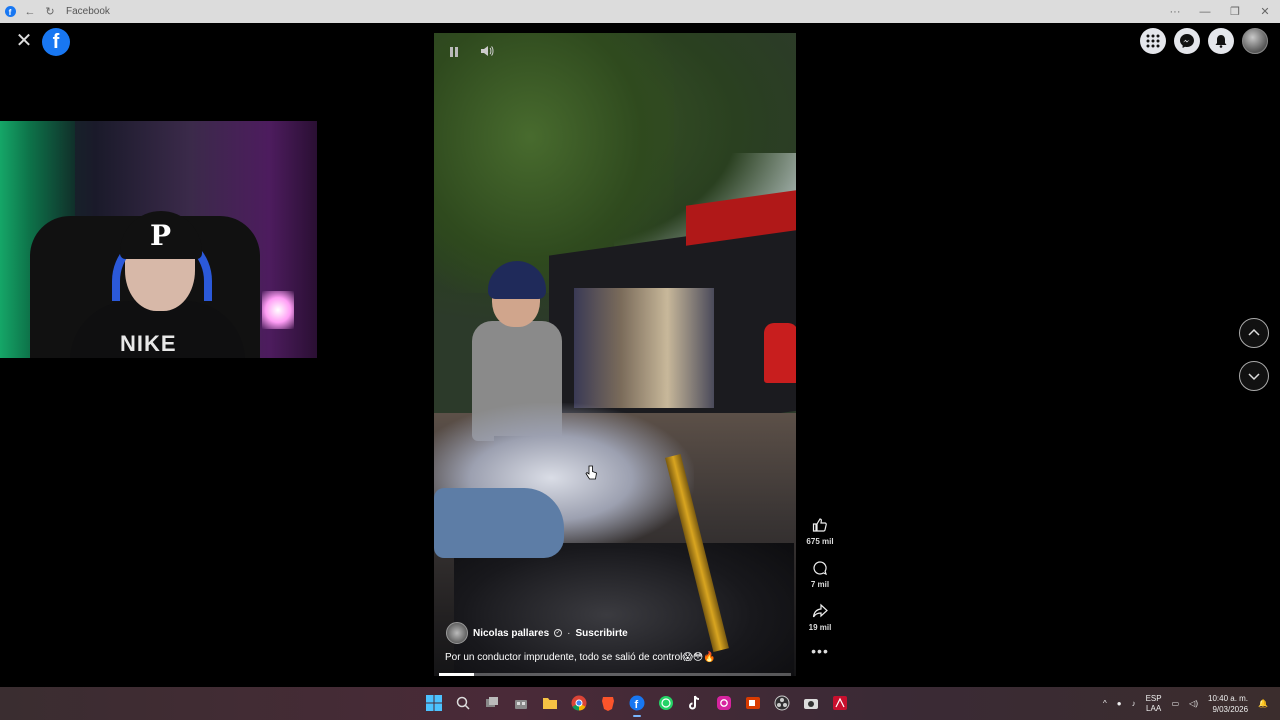 The image size is (1280, 720). Describe the element at coordinates (1153, 41) in the screenshot. I see `menu-grid-icon` at that location.